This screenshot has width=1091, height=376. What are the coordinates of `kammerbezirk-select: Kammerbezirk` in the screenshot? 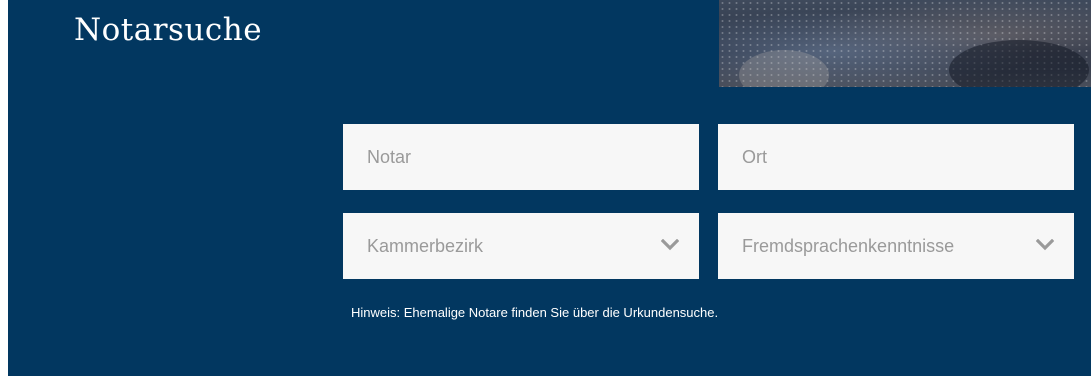 It's located at (521, 246).